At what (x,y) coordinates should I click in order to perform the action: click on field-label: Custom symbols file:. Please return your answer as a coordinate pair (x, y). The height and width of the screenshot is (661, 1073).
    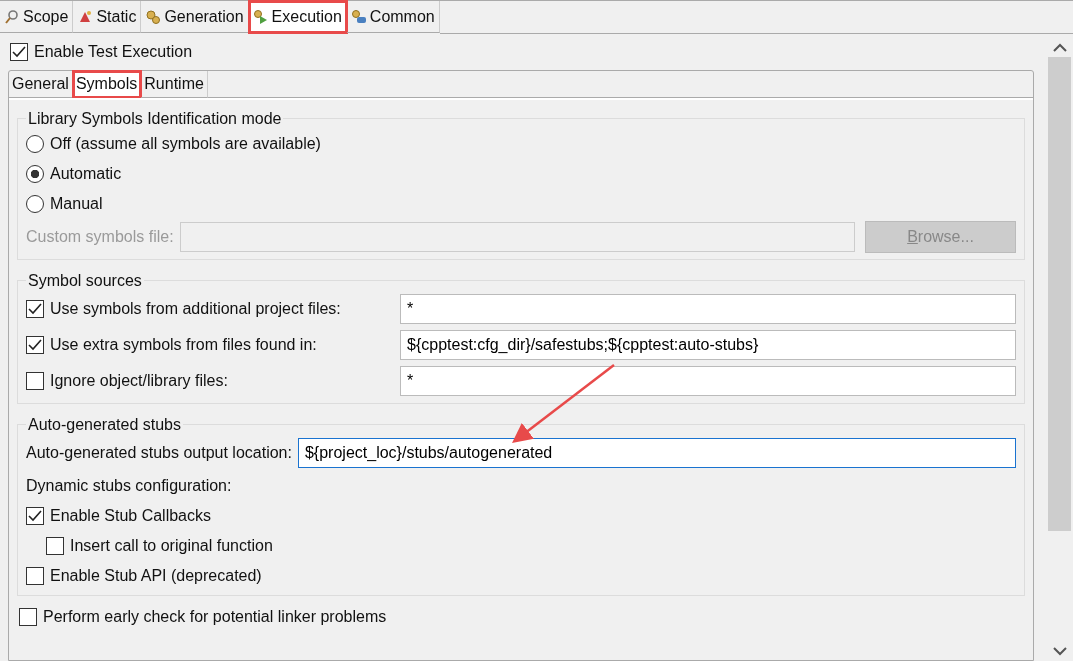
    Looking at the image, I should click on (100, 237).